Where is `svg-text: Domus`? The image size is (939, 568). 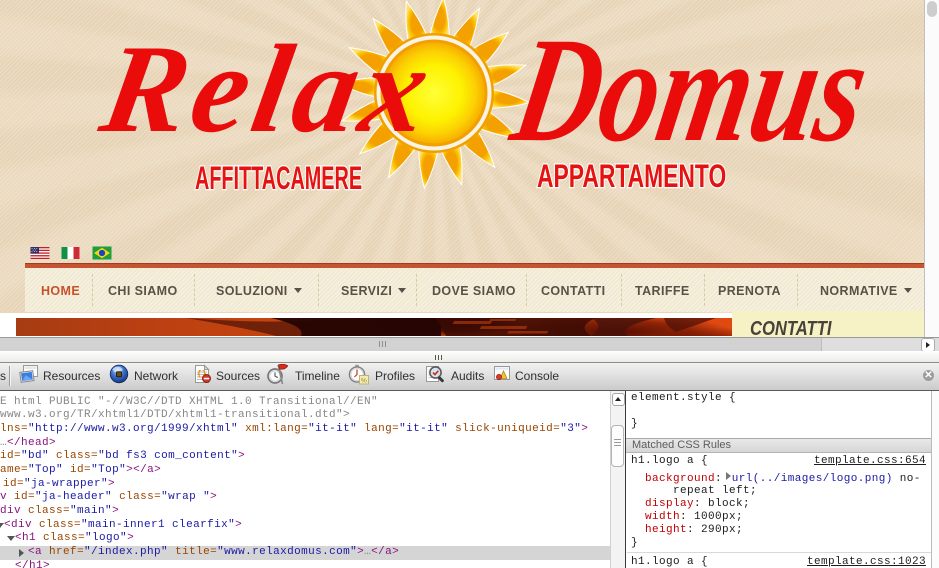 svg-text: Domus is located at coordinates (690, 89).